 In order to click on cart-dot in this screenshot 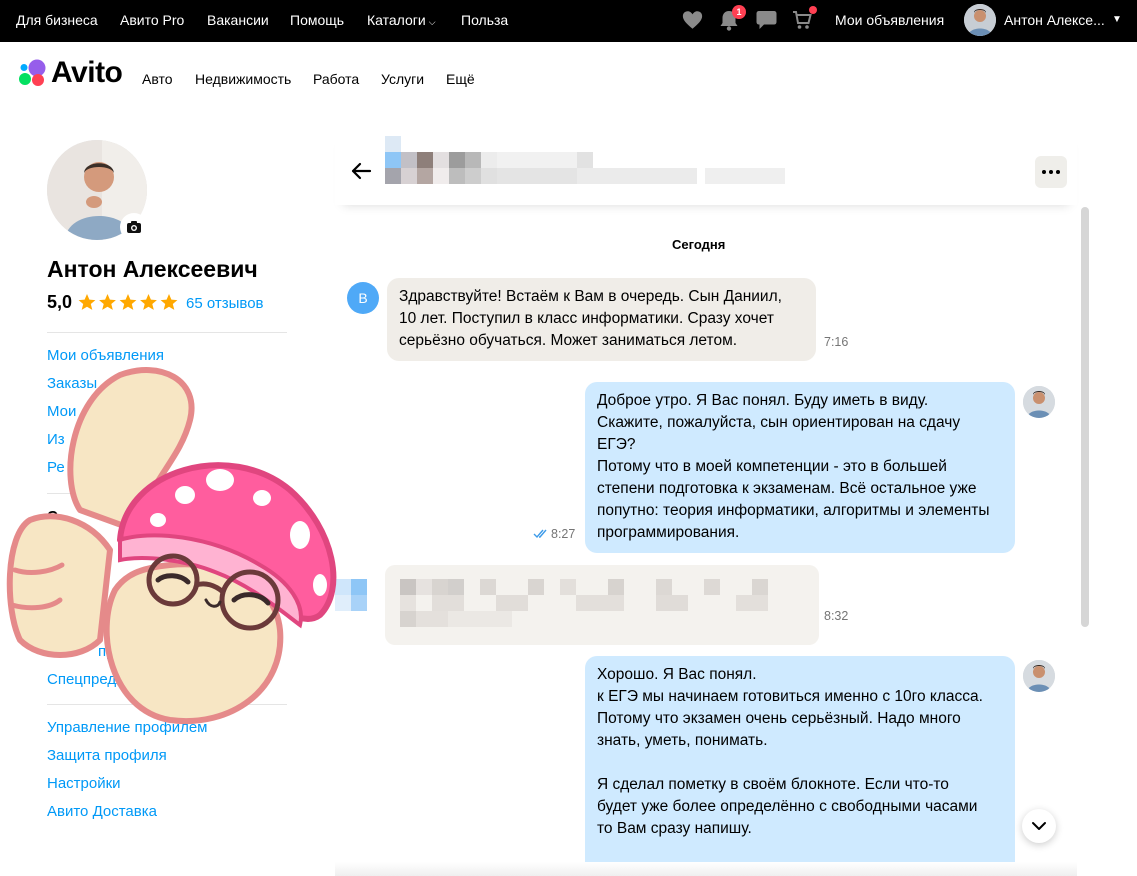, I will do `click(813, 10)`.